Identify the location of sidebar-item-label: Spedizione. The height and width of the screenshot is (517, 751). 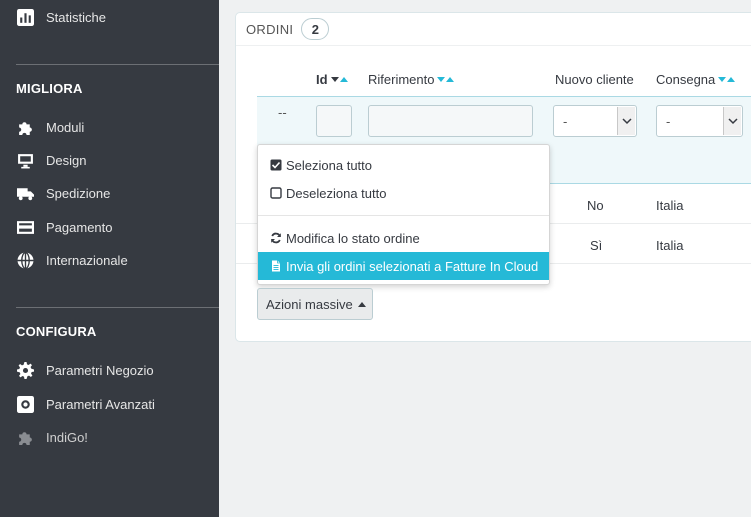
(78, 193).